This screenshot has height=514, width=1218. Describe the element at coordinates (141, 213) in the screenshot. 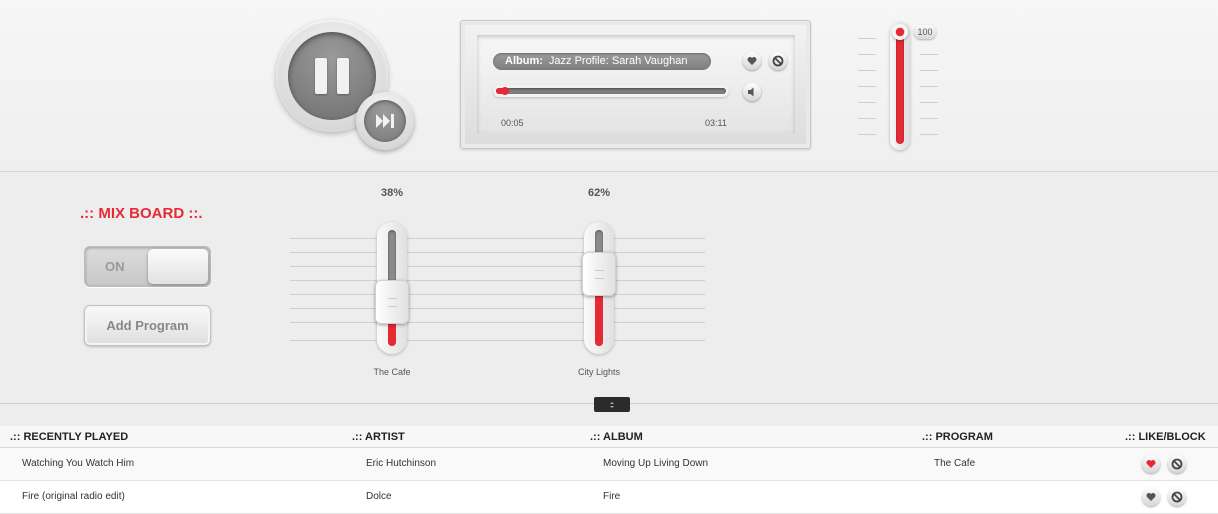

I see `mixboard-title: .:: MIX BOARD ::.` at that location.